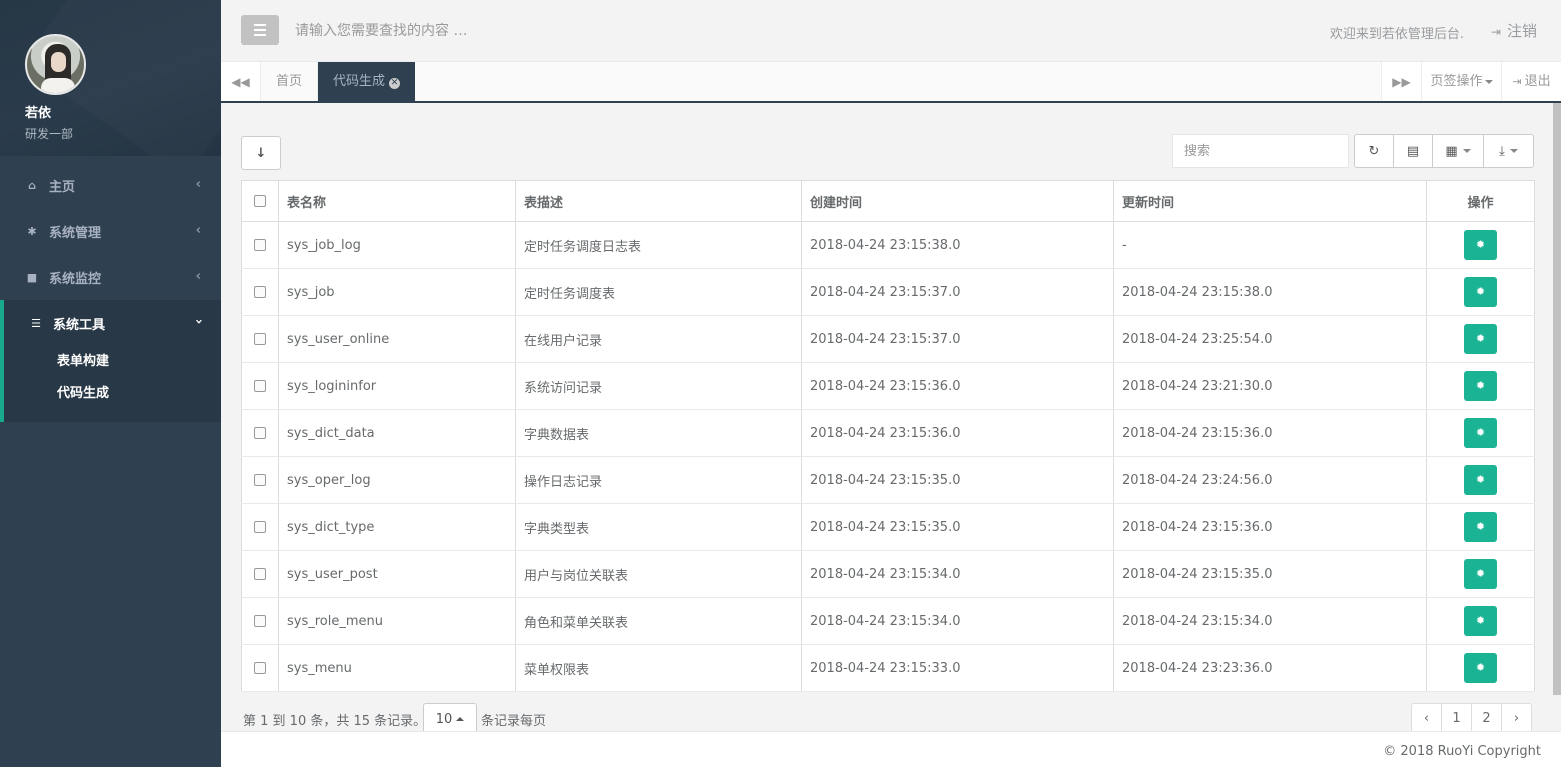 The height and width of the screenshot is (767, 1561). Describe the element at coordinates (110, 185) in the screenshot. I see `sidebar-item-home: ⌂ 主页 ‹` at that location.